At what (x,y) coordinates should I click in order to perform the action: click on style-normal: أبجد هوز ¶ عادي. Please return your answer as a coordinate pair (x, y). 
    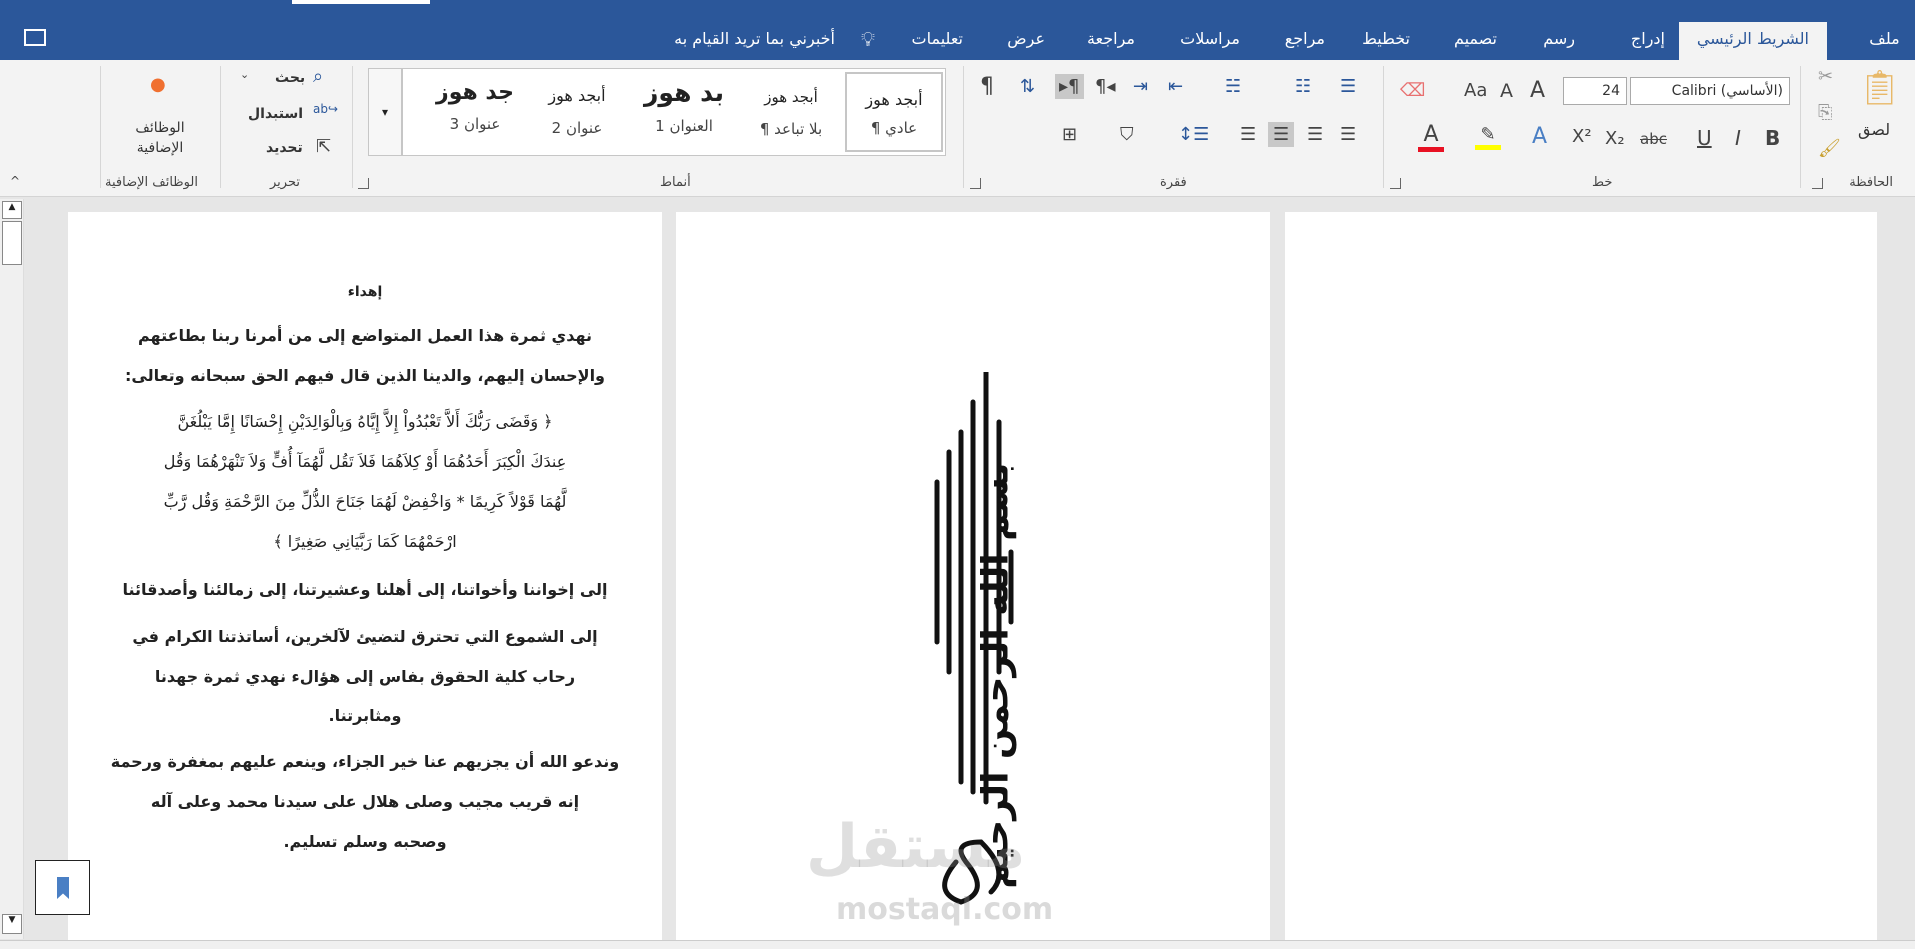
    Looking at the image, I should click on (894, 112).